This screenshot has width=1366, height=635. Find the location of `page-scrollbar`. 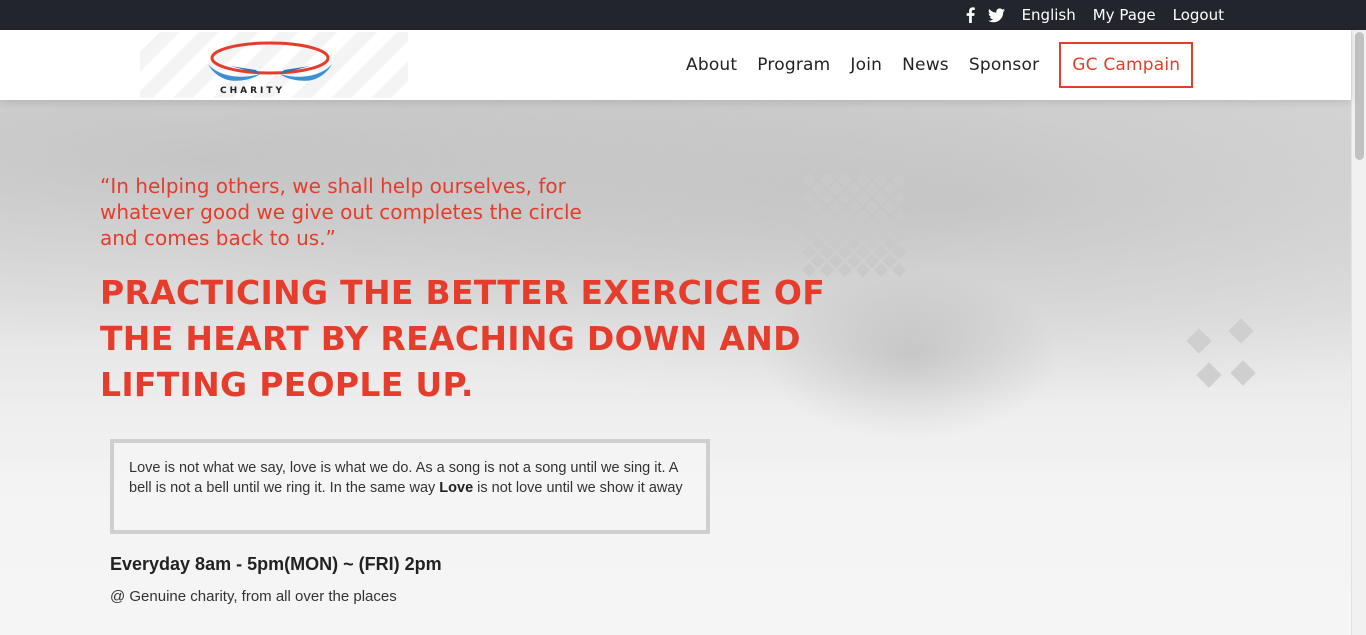

page-scrollbar is located at coordinates (1358, 332).